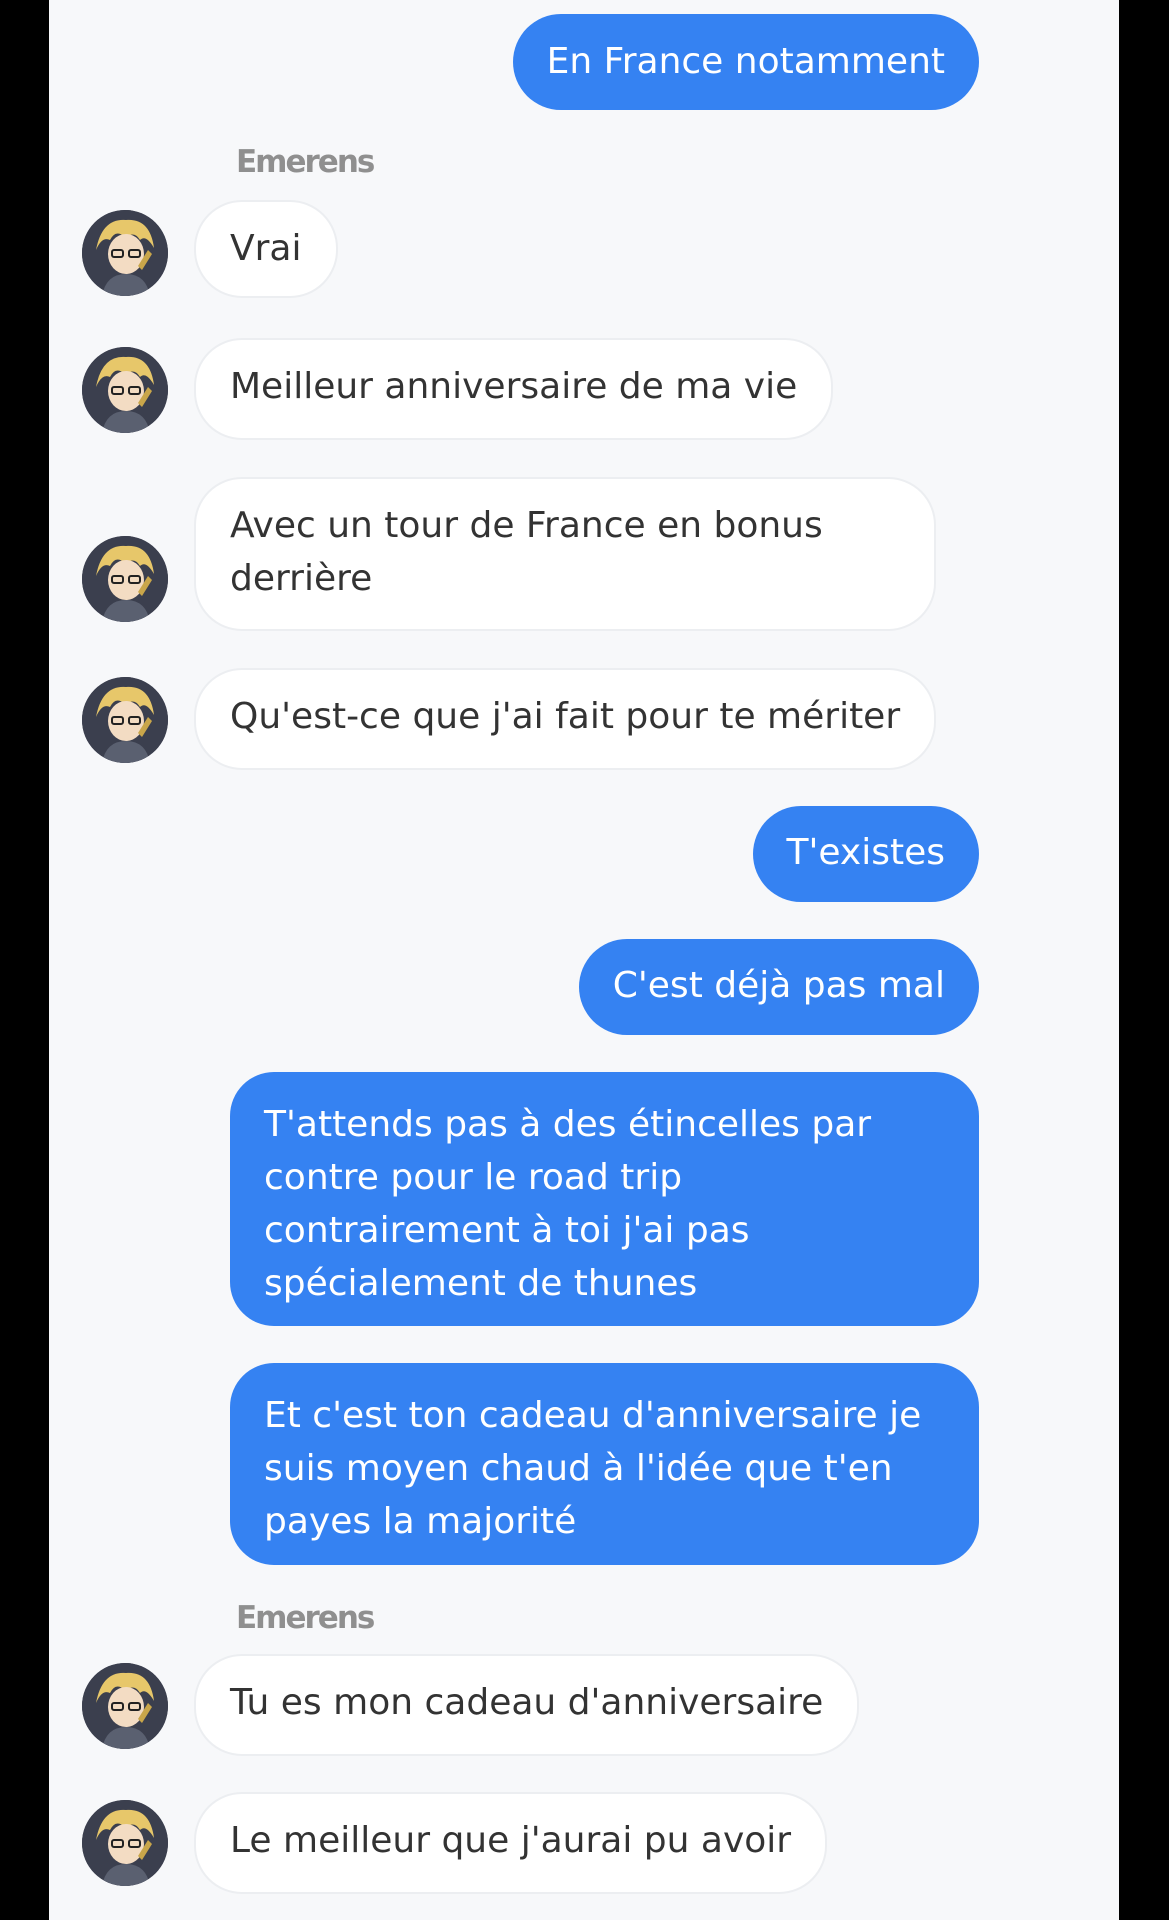 This screenshot has width=1169, height=1920. Describe the element at coordinates (527, 1705) in the screenshot. I see `message-bubble-incoming: Tu es mon cadeau d'anniversaire` at that location.